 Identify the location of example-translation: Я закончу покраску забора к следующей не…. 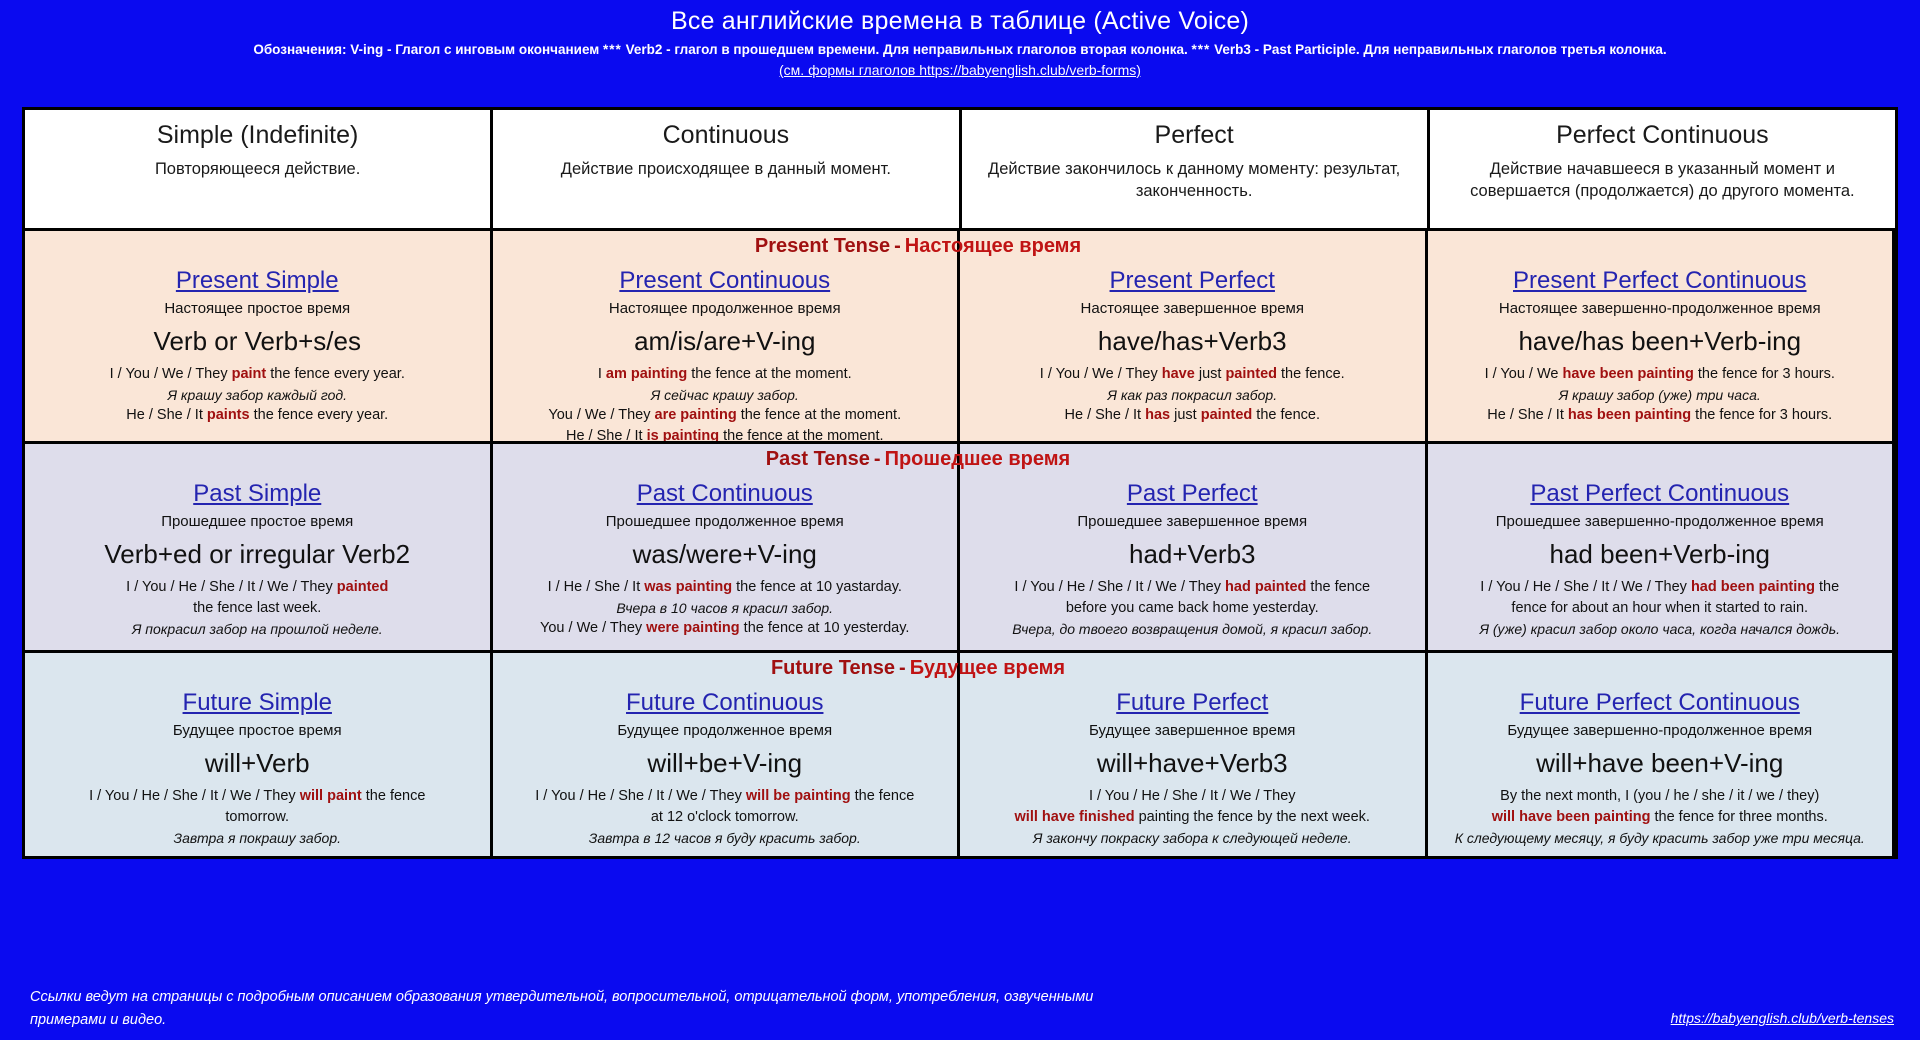
(1192, 837).